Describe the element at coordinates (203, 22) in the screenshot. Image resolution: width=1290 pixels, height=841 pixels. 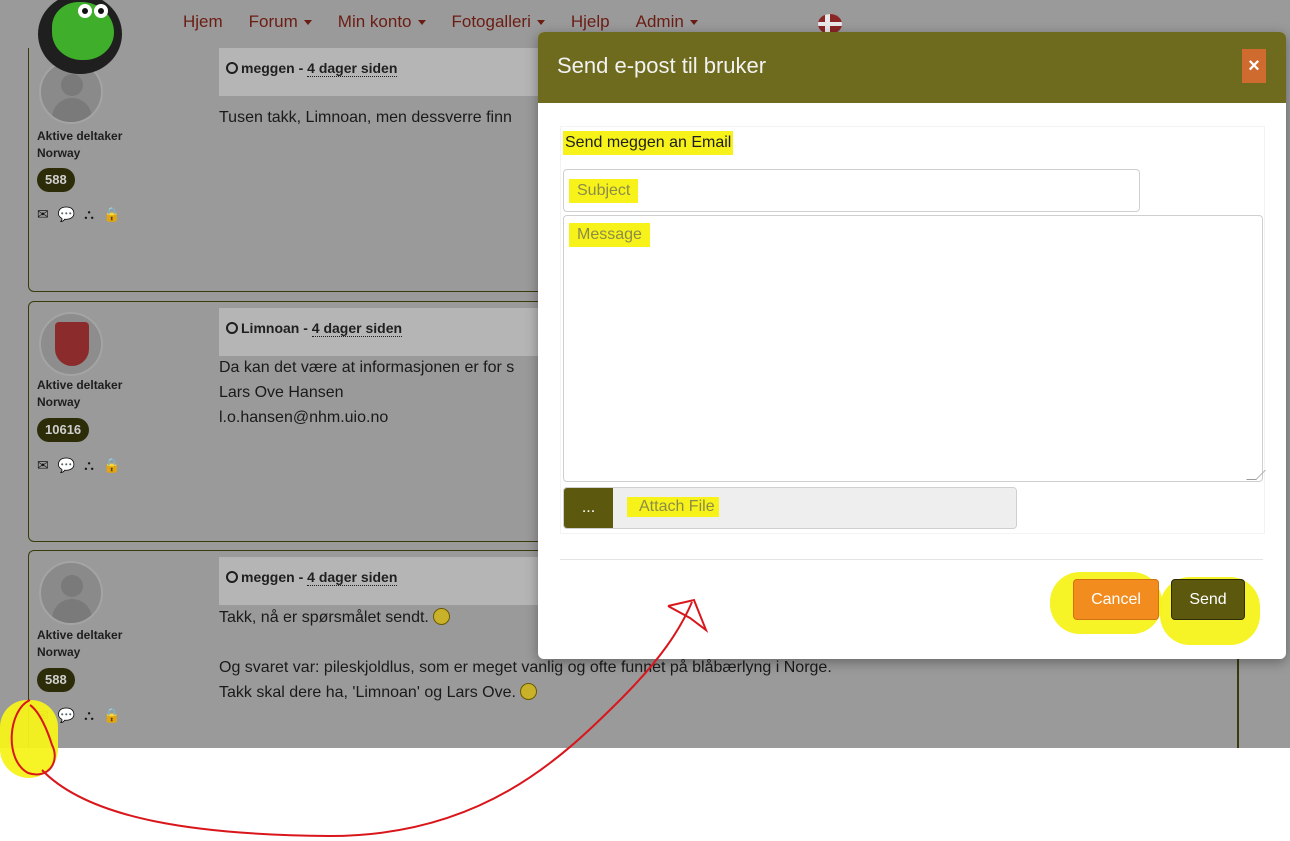
I see `nav-hjem: Hjem` at that location.